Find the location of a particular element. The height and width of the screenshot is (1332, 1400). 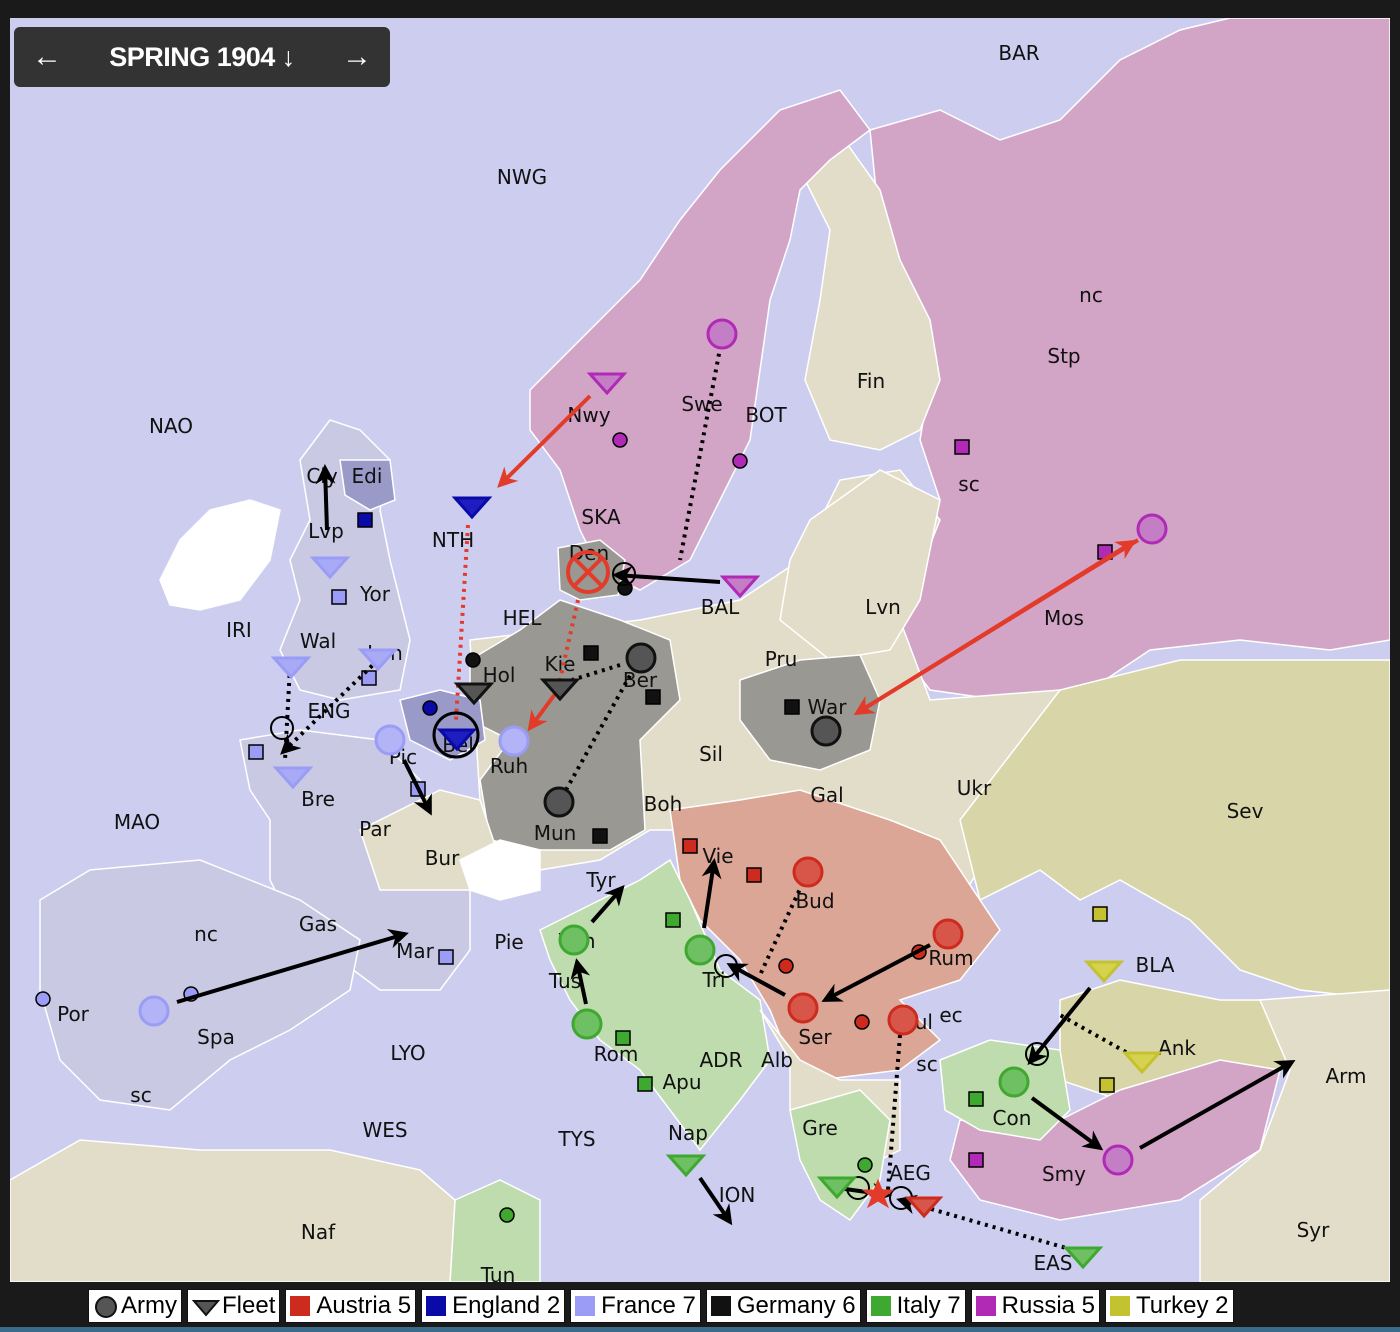

unit-army-italy-ven is located at coordinates (574, 940).